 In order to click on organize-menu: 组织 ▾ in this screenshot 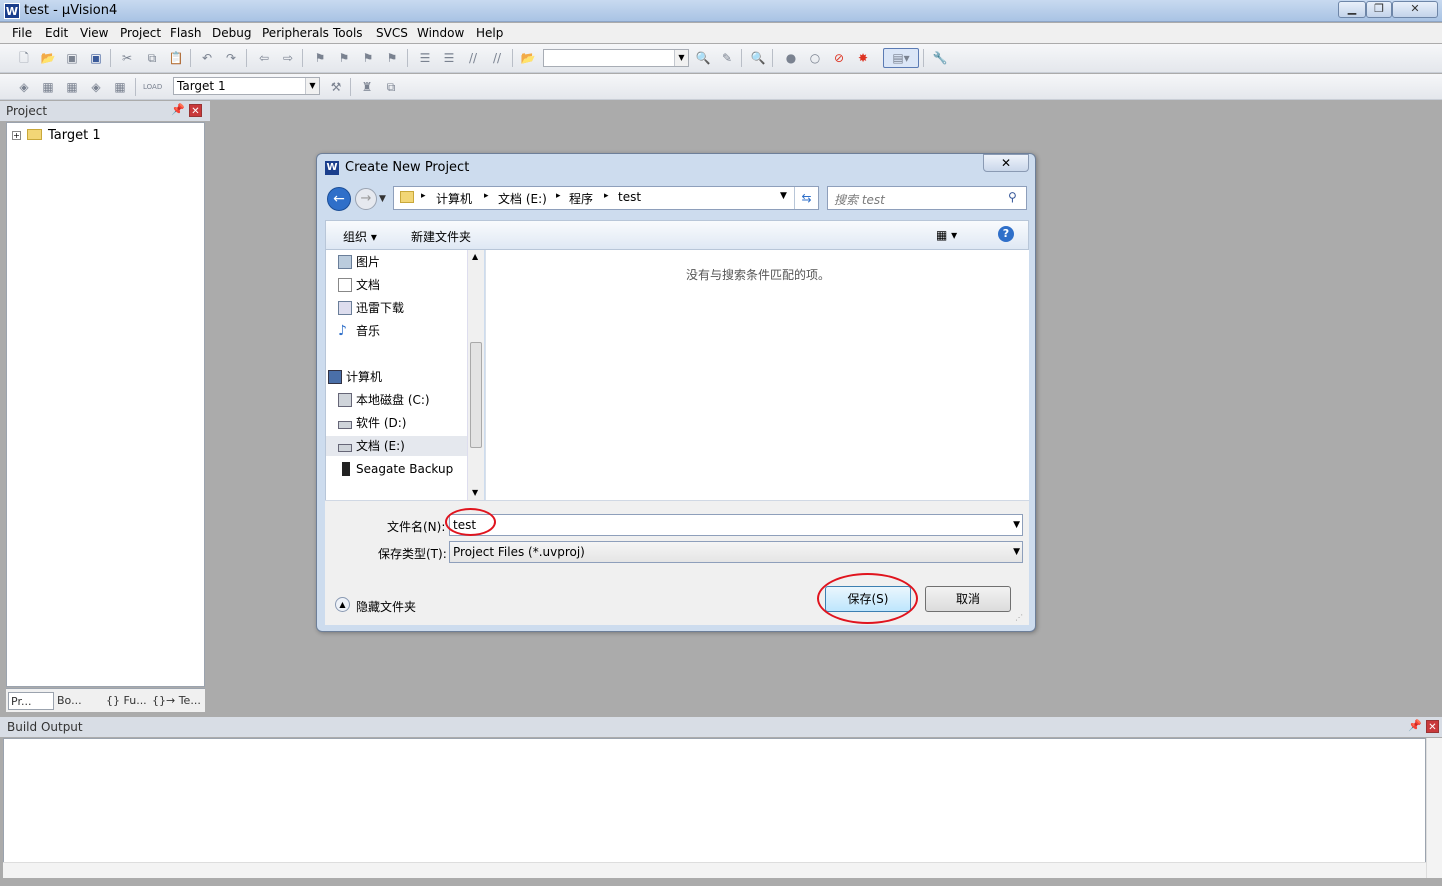, I will do `click(360, 236)`.